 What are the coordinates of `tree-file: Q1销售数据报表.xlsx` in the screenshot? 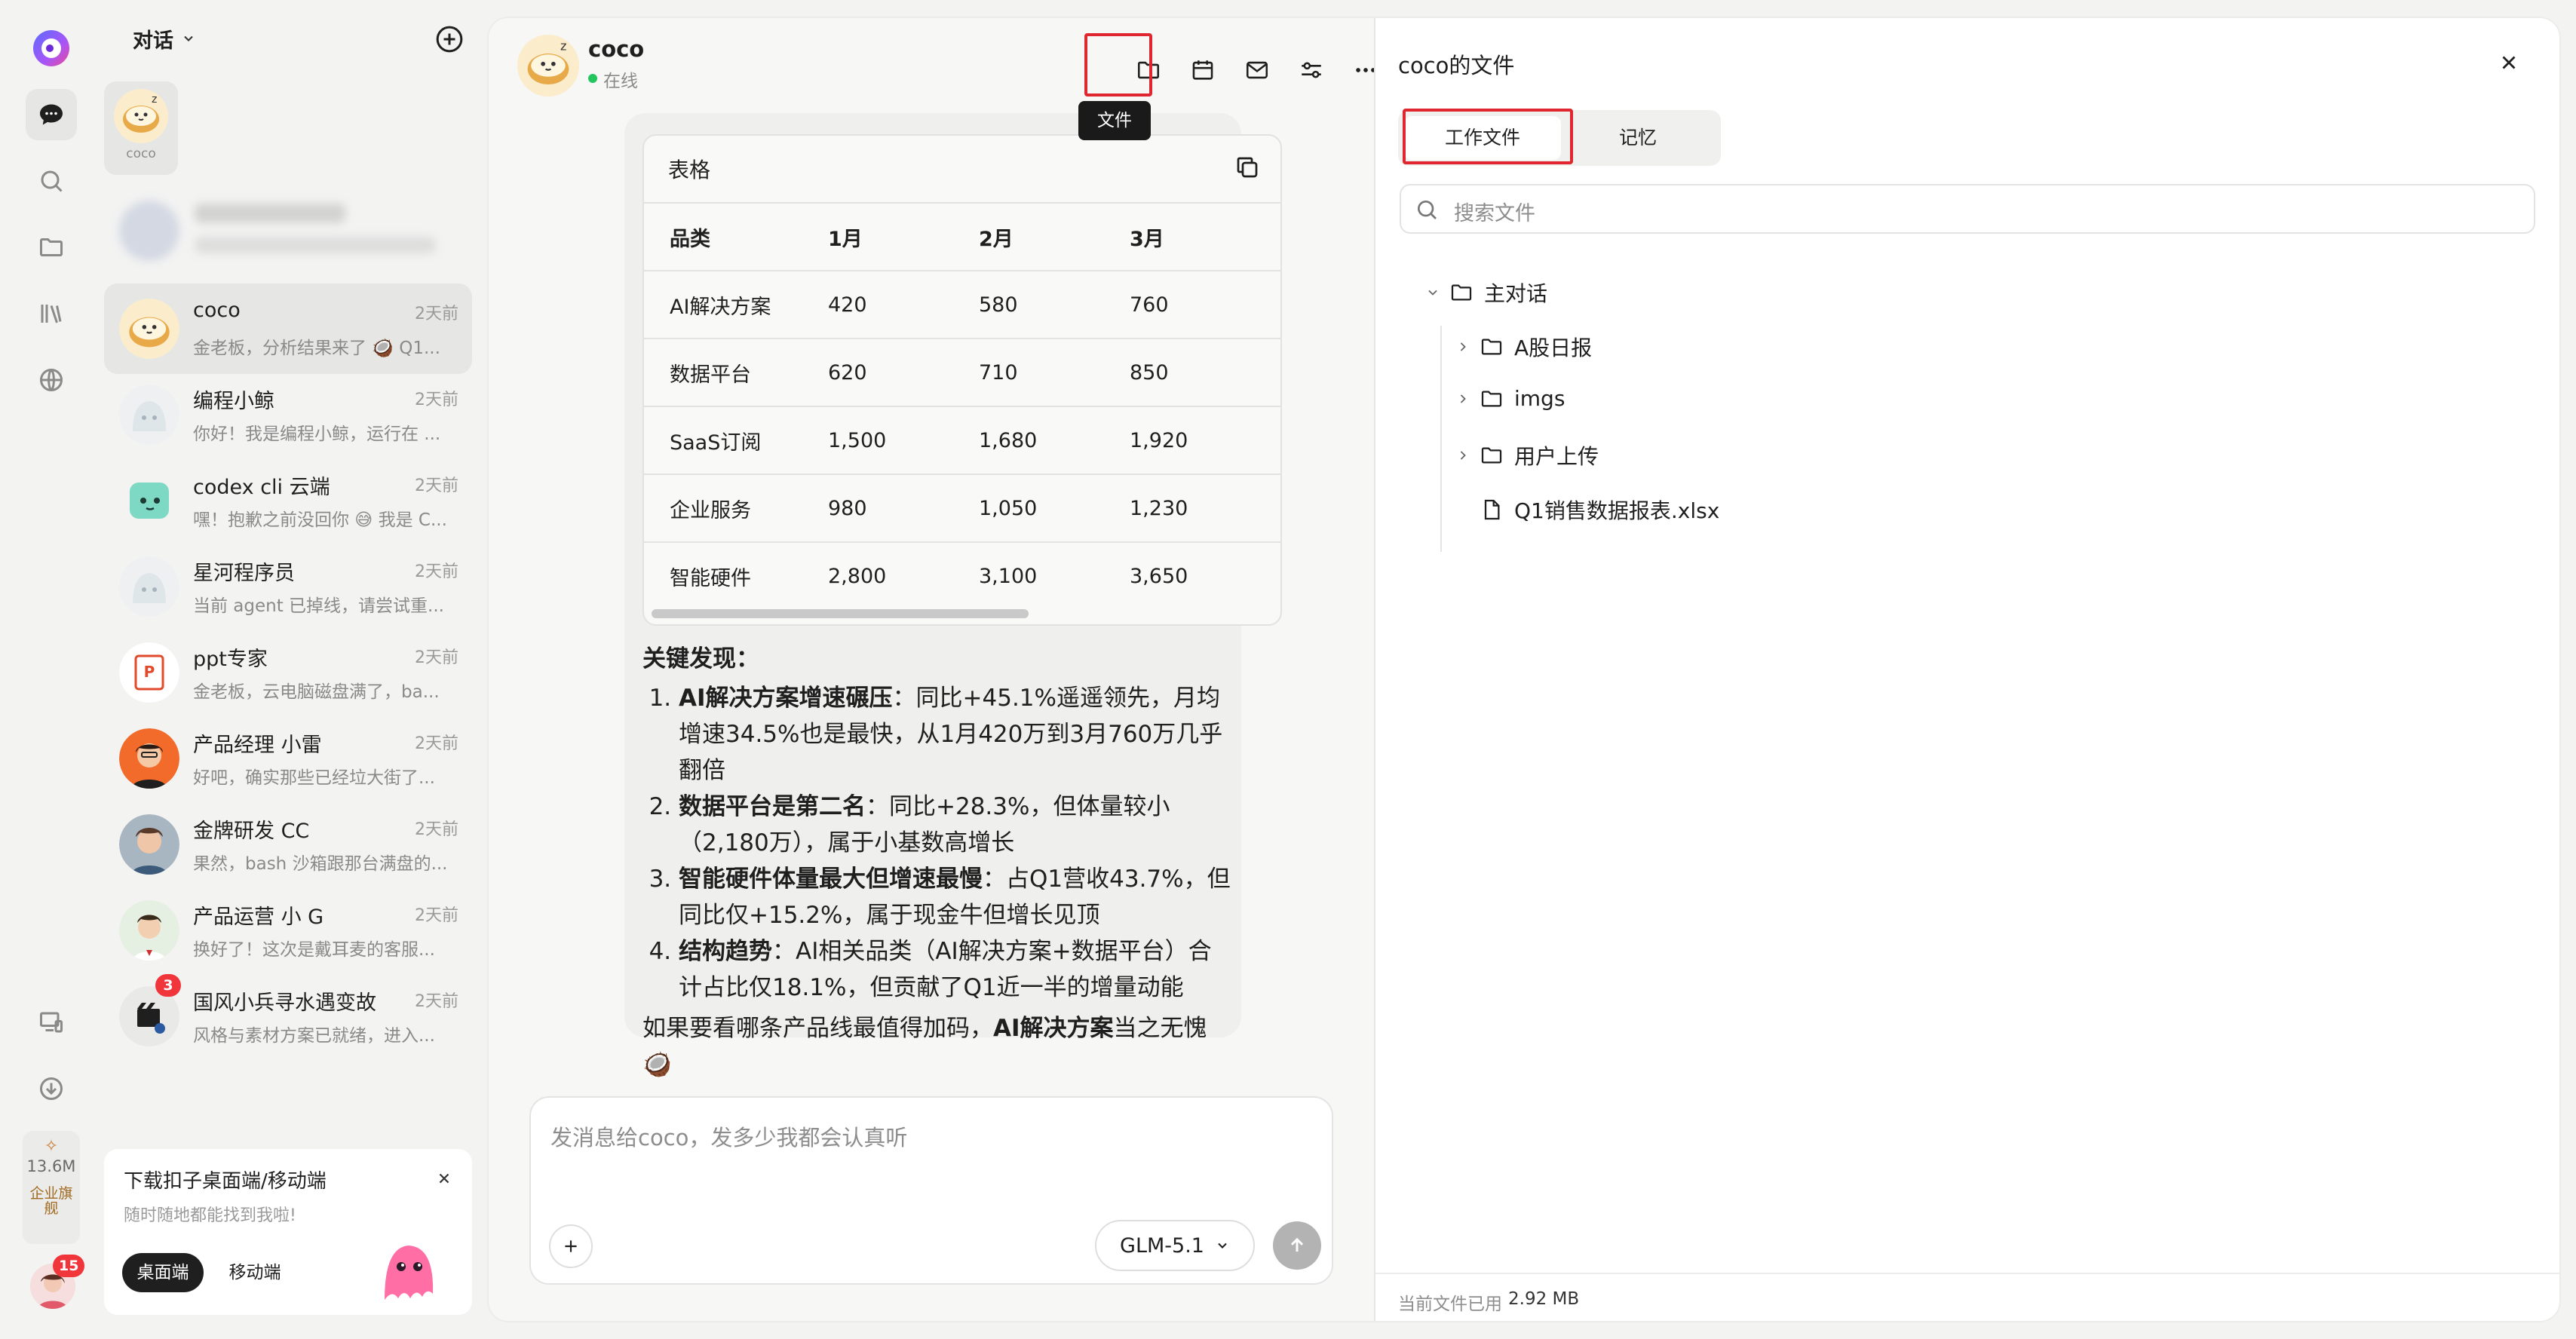 It's located at (1585, 510).